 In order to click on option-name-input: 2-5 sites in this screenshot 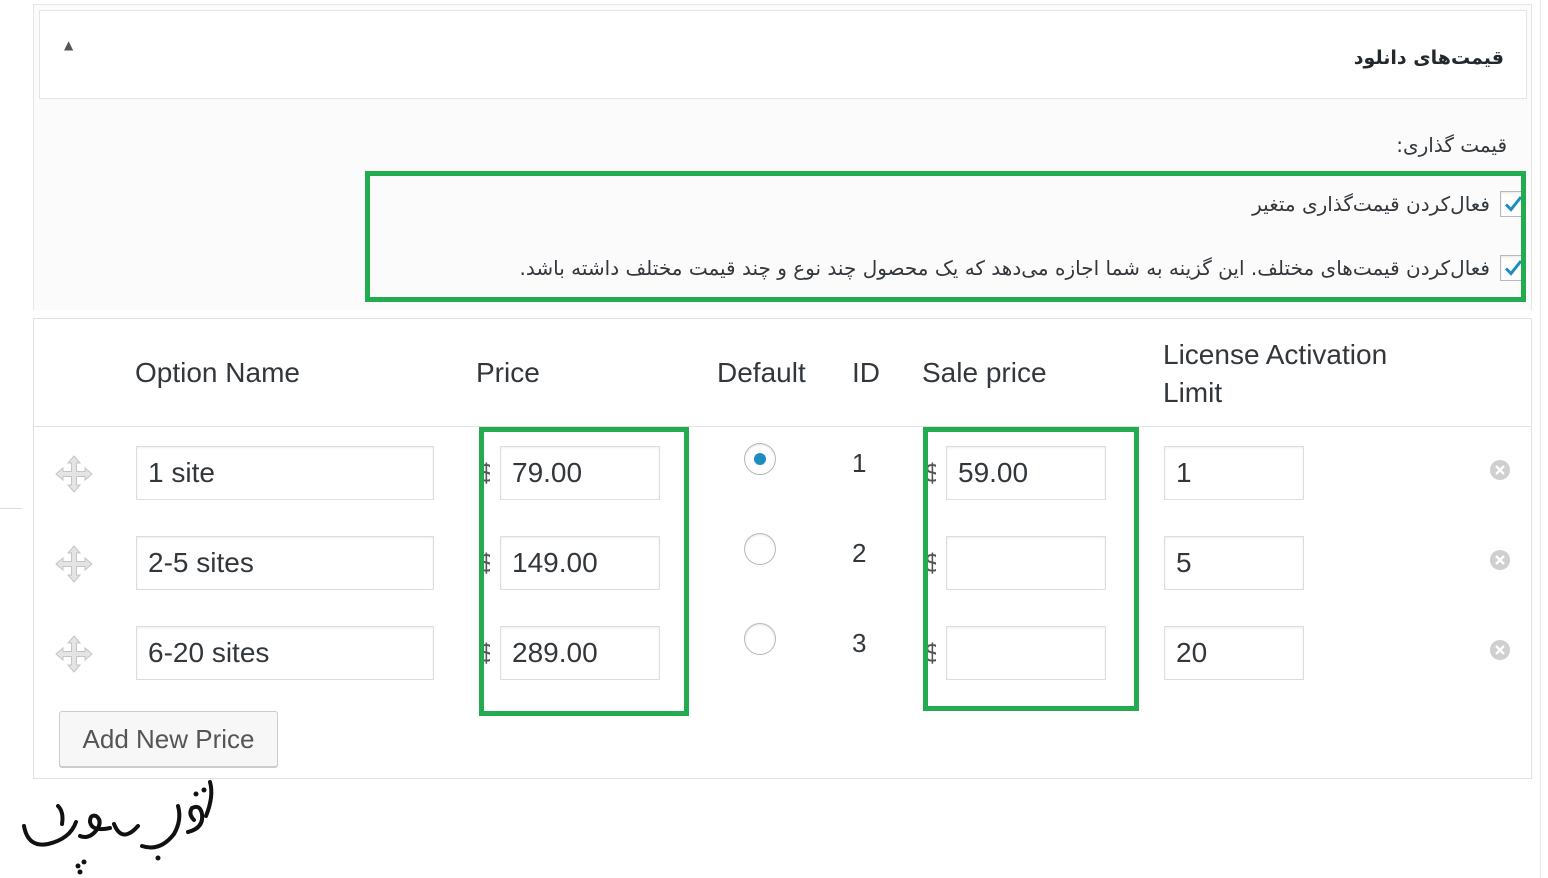, I will do `click(285, 563)`.